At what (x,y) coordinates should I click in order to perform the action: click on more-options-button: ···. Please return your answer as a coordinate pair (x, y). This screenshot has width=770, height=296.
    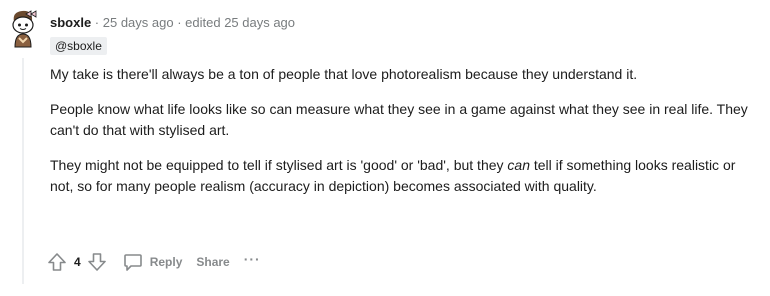
    Looking at the image, I should click on (252, 259).